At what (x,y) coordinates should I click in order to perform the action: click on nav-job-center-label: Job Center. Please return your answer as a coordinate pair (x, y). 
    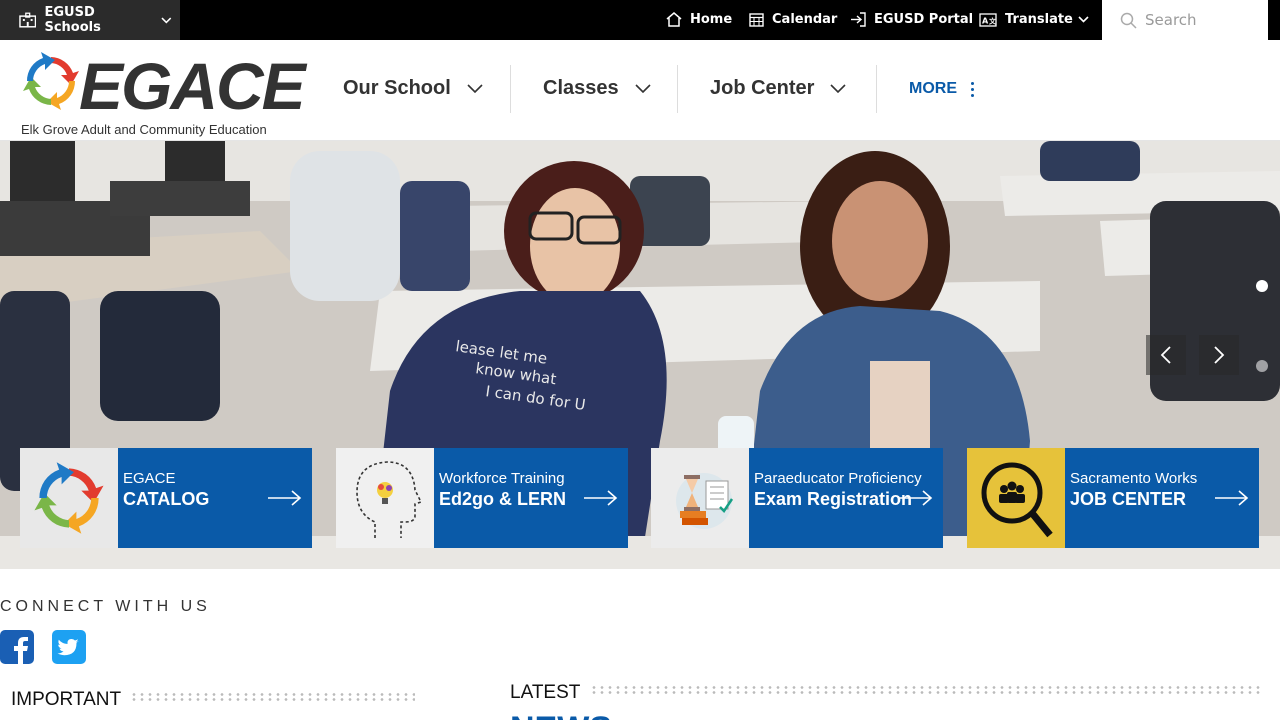
    Looking at the image, I should click on (762, 88).